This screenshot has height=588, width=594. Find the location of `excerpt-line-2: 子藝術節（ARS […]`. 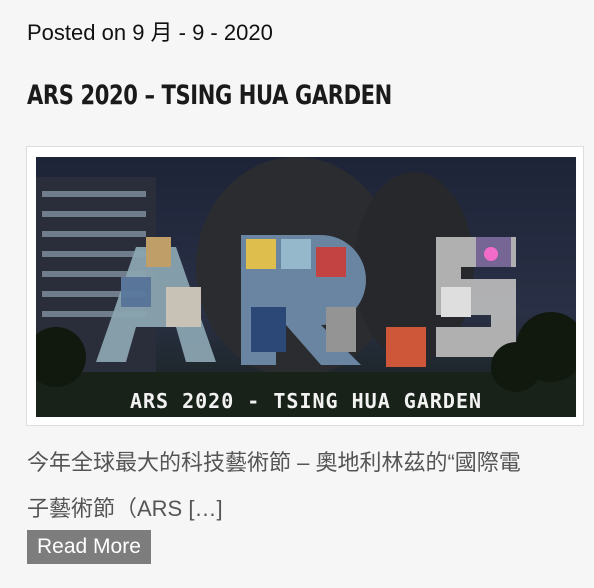

excerpt-line-2: 子藝術節（ARS […] is located at coordinates (125, 508).